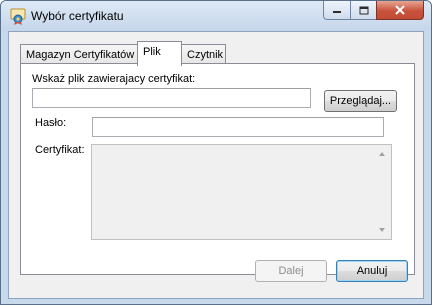 The width and height of the screenshot is (432, 305). I want to click on password-label: Hasło:, so click(51, 123).